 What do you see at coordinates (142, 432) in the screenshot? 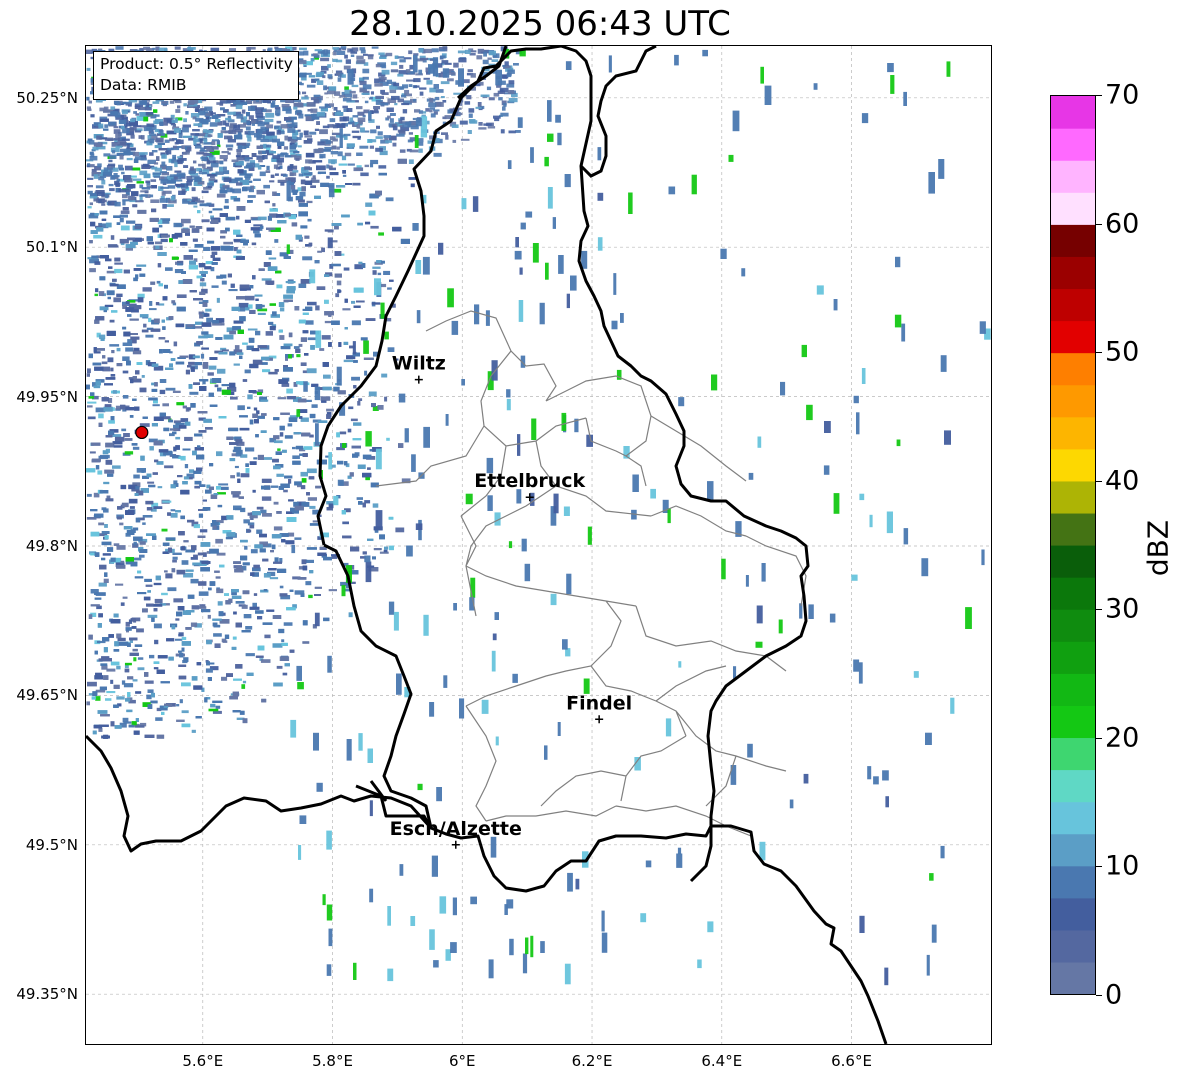
I see `radar-site-marker` at bounding box center [142, 432].